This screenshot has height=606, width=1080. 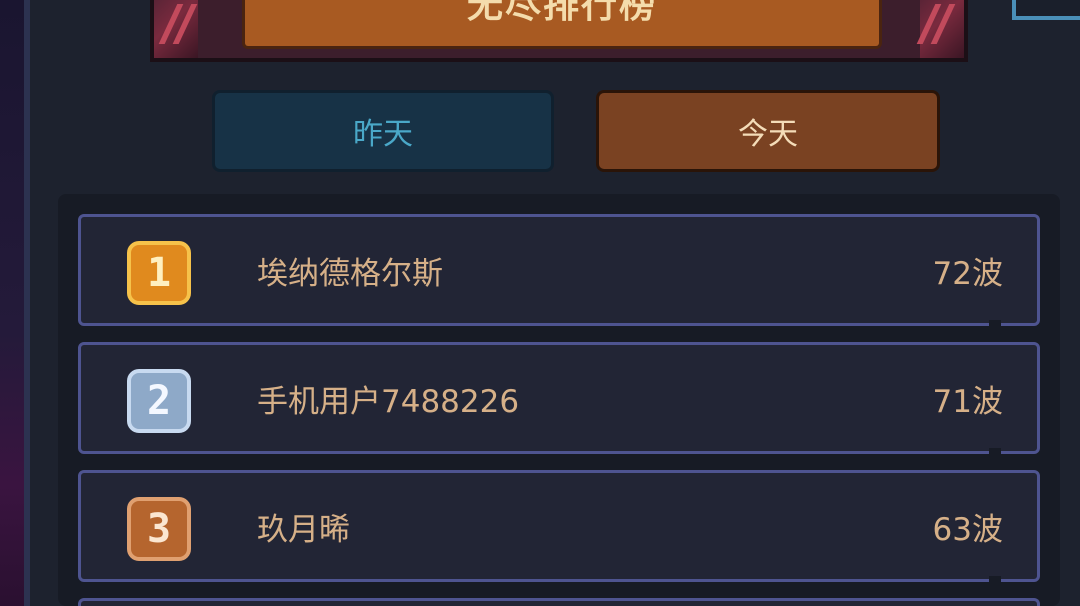 I want to click on banner-right-ornament, so click(x=940, y=29).